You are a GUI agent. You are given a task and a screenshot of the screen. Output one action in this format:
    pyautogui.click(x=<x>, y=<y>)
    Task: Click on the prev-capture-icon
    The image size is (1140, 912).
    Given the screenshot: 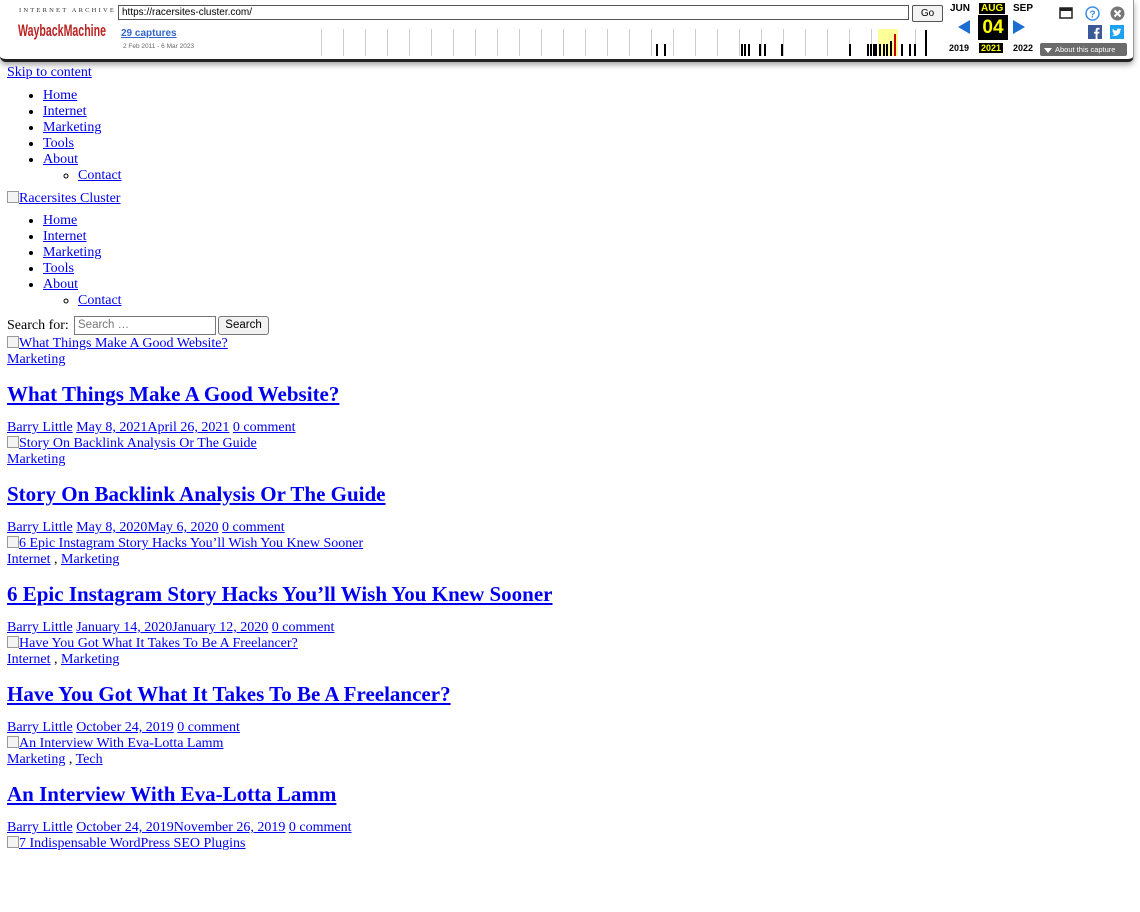 What is the action you would take?
    pyautogui.click(x=964, y=27)
    